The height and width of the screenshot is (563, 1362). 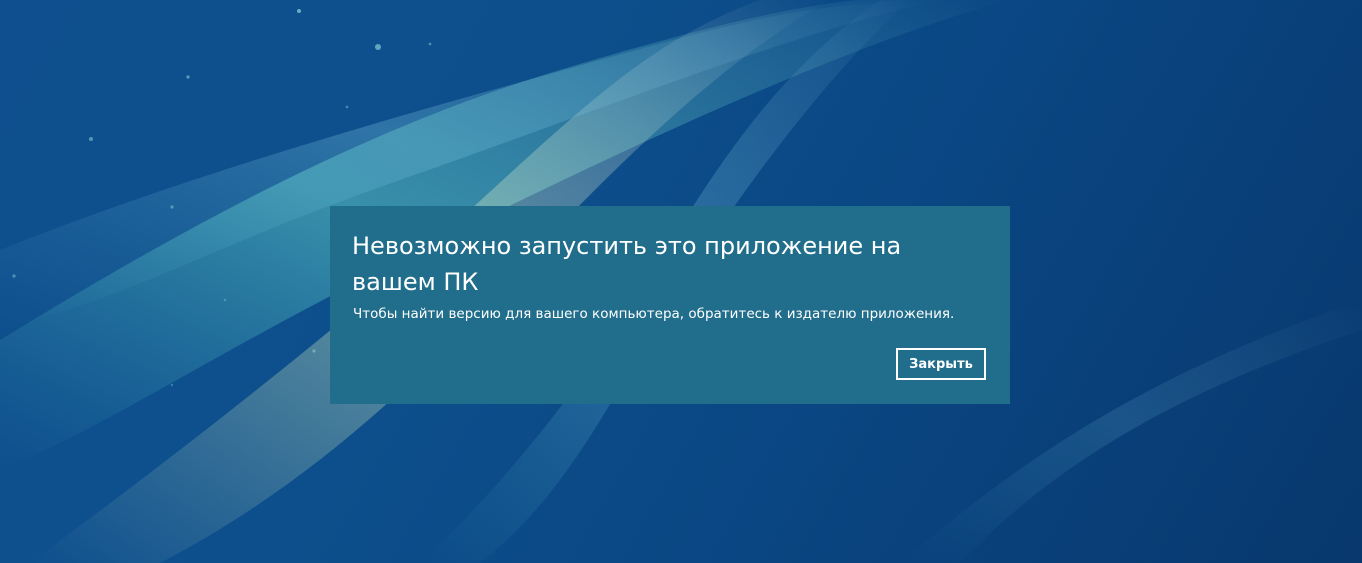 What do you see at coordinates (941, 364) in the screenshot?
I see `close-button: Закрыть` at bounding box center [941, 364].